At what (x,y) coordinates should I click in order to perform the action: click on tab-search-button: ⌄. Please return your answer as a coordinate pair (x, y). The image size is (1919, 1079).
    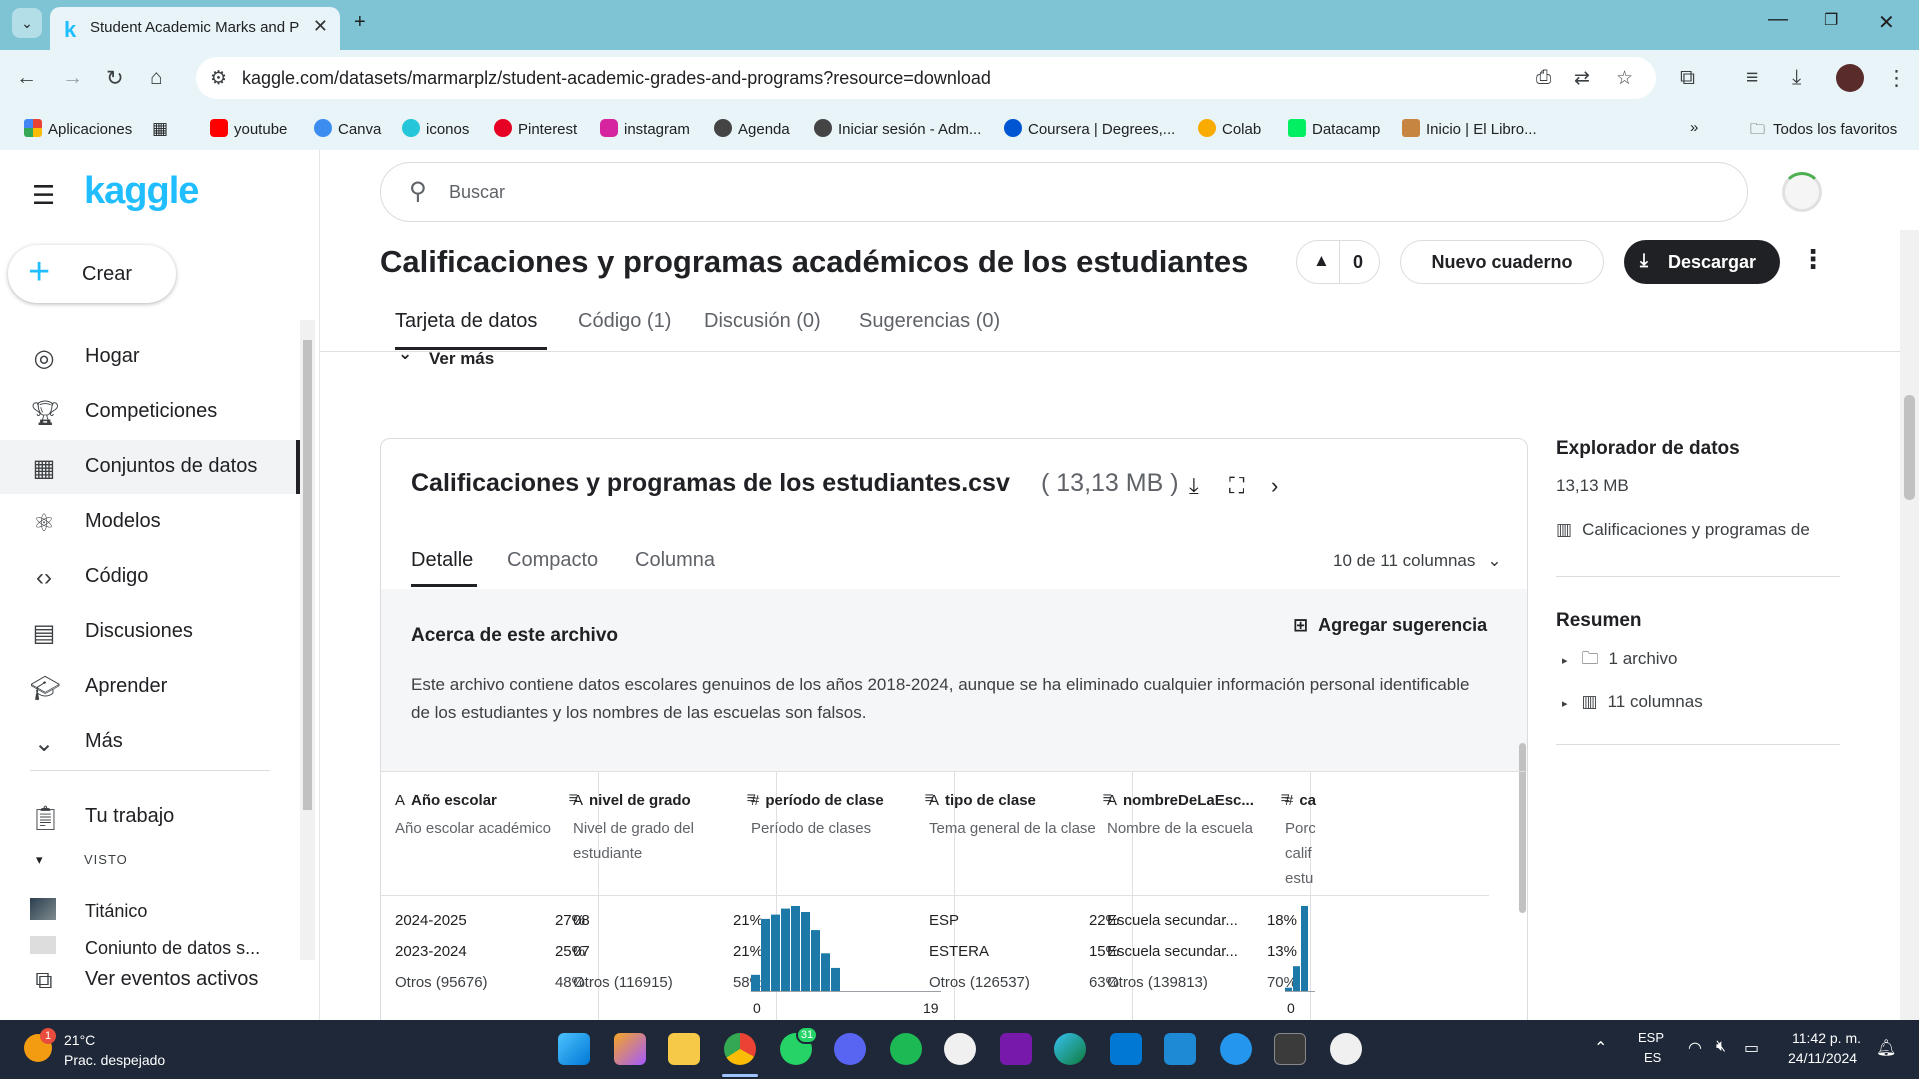
    Looking at the image, I should click on (27, 23).